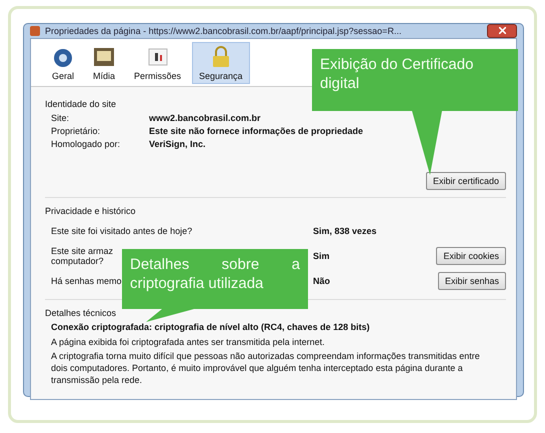  Describe the element at coordinates (60, 118) in the screenshot. I see `field-label: Site:` at that location.